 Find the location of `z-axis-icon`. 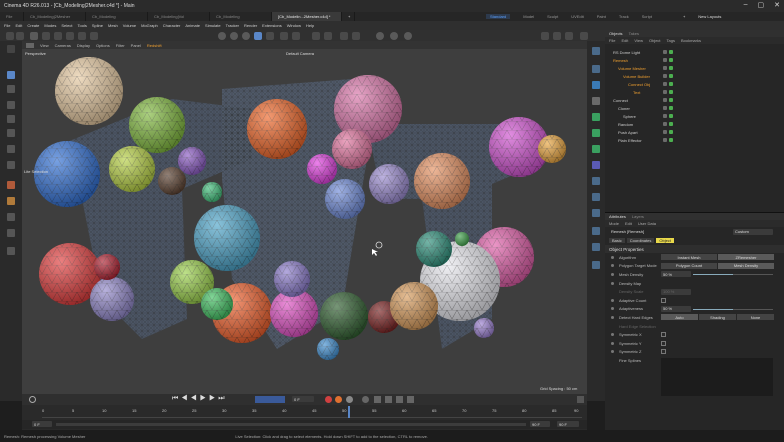

z-axis-icon is located at coordinates (246, 35).